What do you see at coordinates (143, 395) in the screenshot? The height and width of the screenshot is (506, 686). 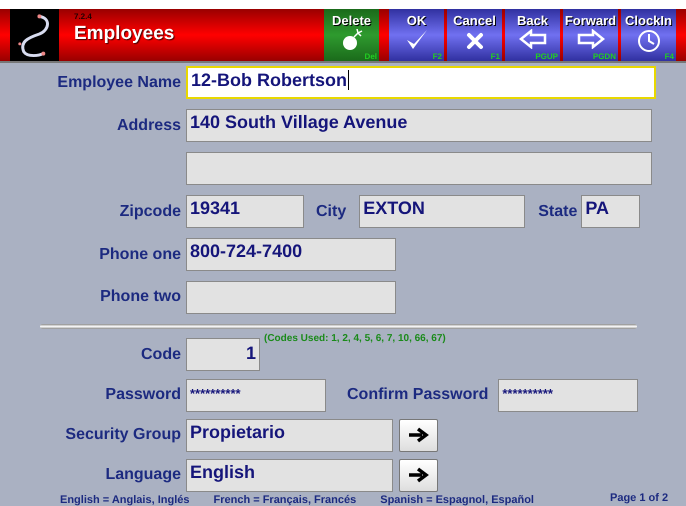 I see `field-label: Password` at bounding box center [143, 395].